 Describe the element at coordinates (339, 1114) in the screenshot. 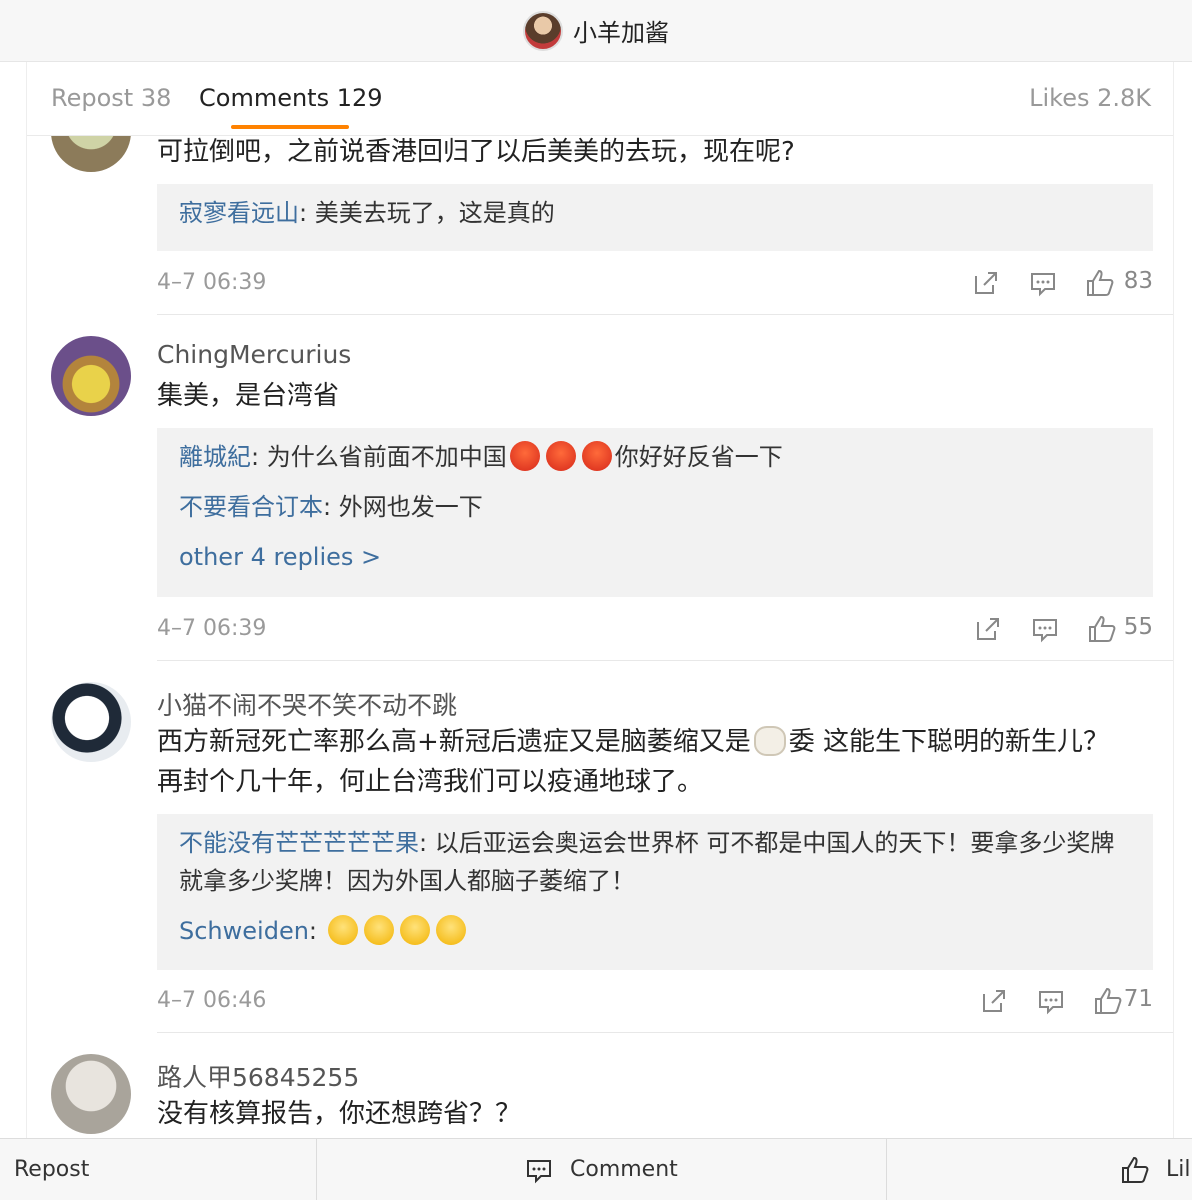

I see `comment-text: 没有核算报告，你还想跨省？？` at that location.